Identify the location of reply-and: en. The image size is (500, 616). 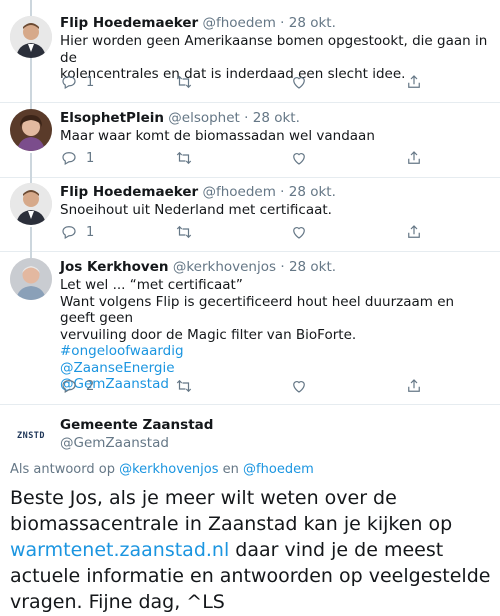
(230, 469).